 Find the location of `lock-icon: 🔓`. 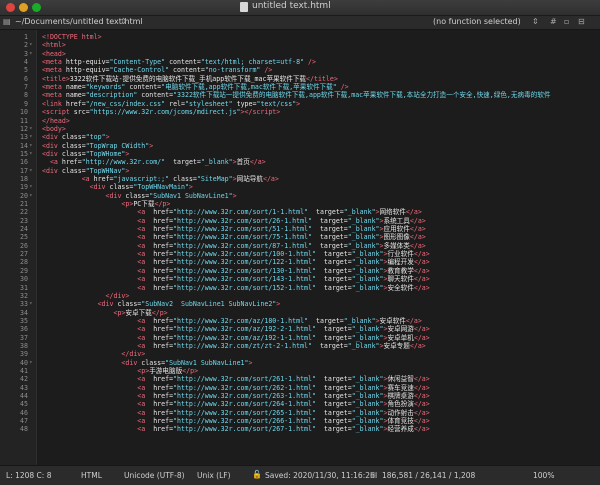

lock-icon: 🔓 is located at coordinates (257, 474).